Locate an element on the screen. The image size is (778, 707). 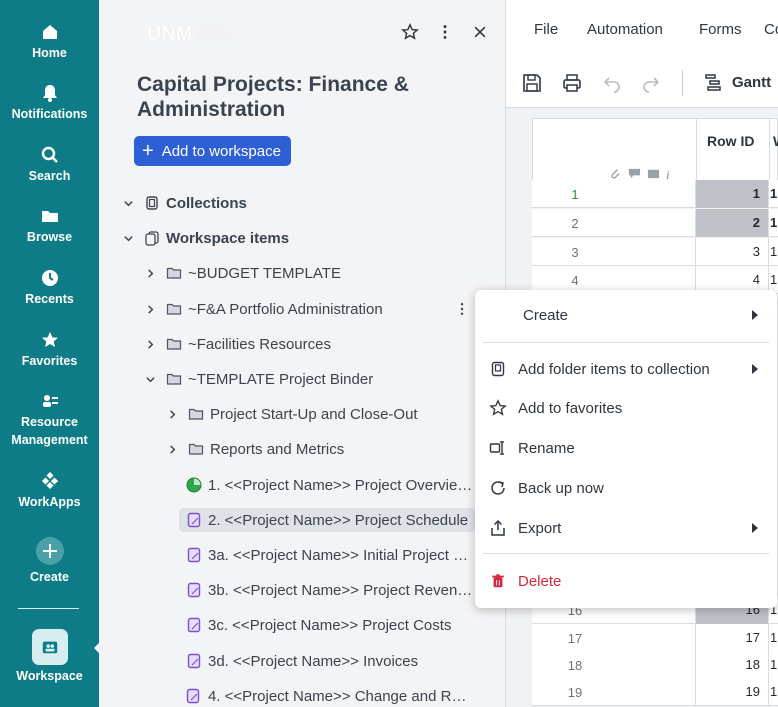
sheet-icon is located at coordinates (193, 696).